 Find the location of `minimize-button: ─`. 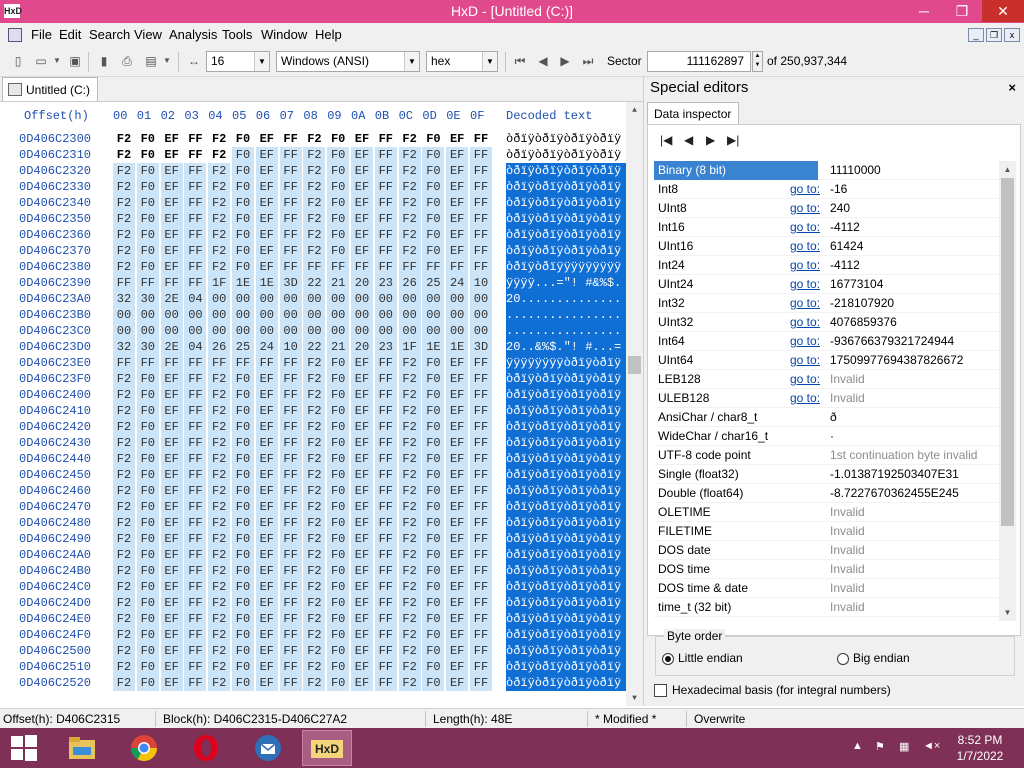

minimize-button: ─ is located at coordinates (924, 11).